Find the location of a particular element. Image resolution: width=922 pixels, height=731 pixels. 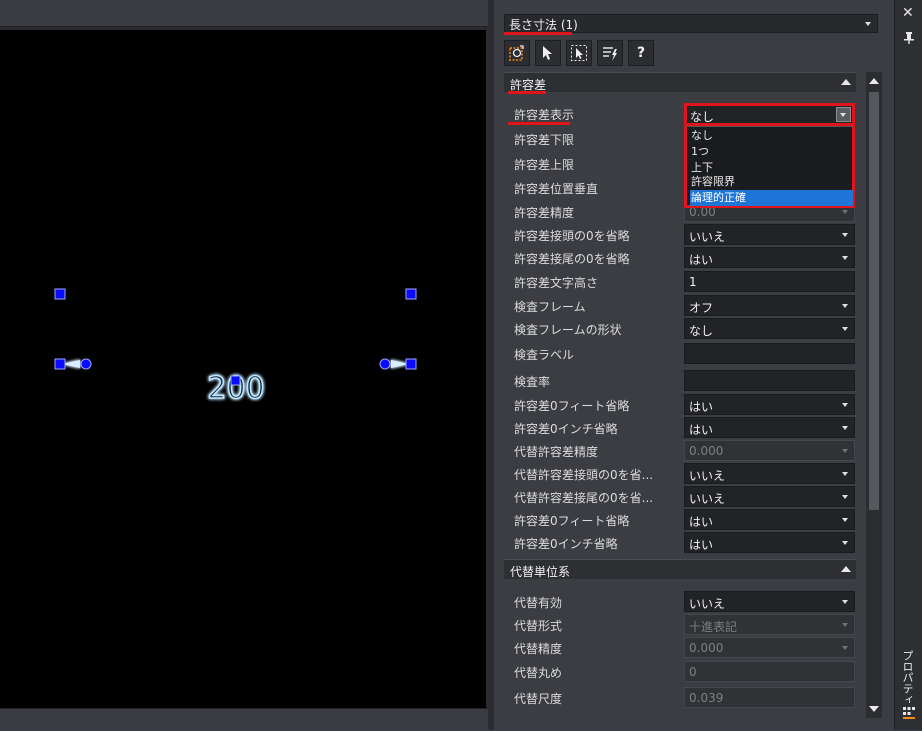

close-icon: ✕ is located at coordinates (908, 13).